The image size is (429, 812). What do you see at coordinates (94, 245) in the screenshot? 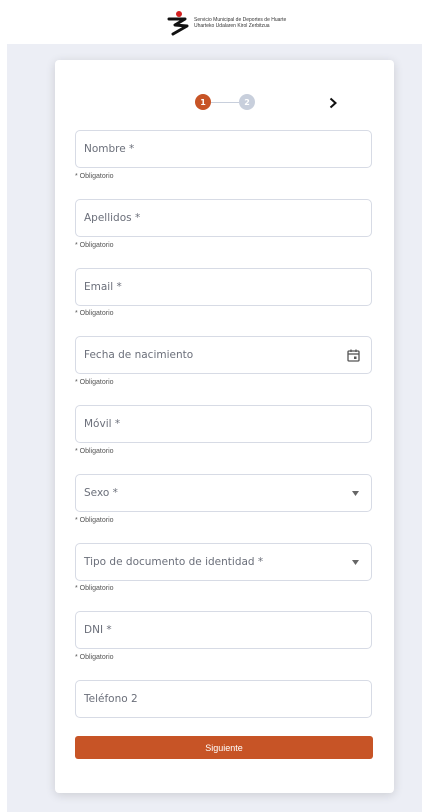
I see `apellidos-hint: * Obligatorio` at bounding box center [94, 245].